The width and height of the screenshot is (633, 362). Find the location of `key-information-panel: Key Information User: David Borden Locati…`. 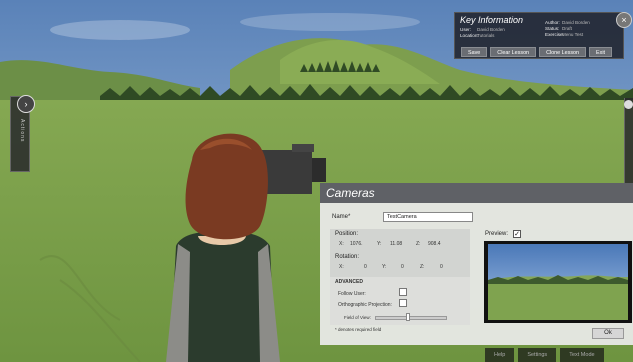

key-information-panel: Key Information User: David Borden Locati… is located at coordinates (543, 35).